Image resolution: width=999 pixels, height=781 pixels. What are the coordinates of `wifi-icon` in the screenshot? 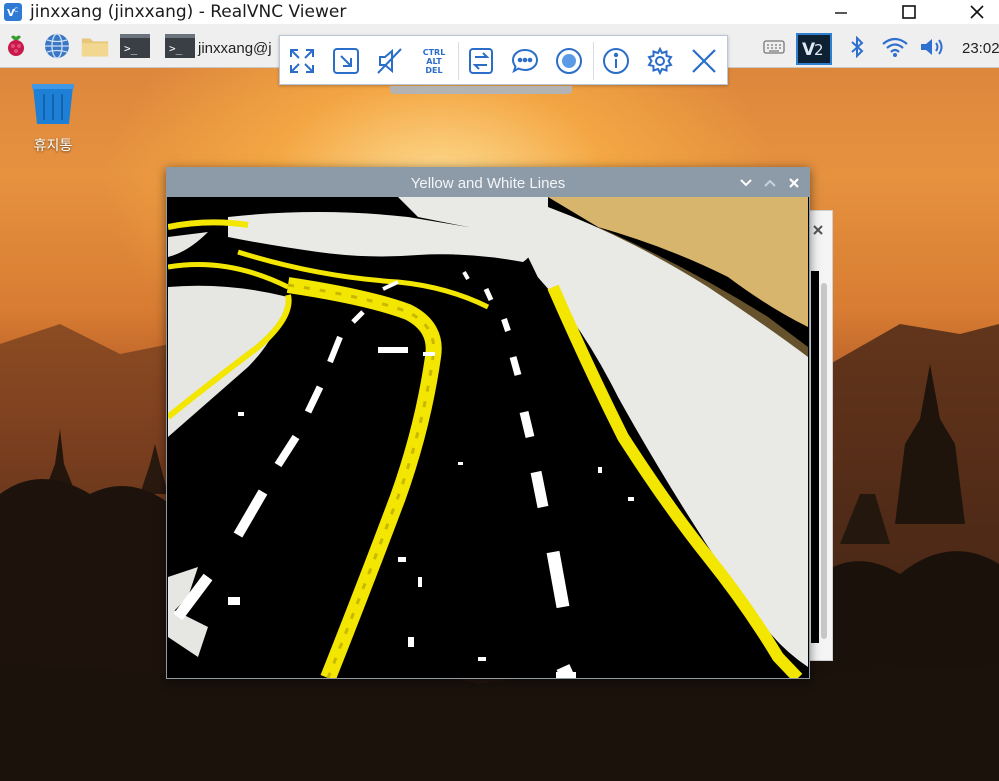 It's located at (895, 47).